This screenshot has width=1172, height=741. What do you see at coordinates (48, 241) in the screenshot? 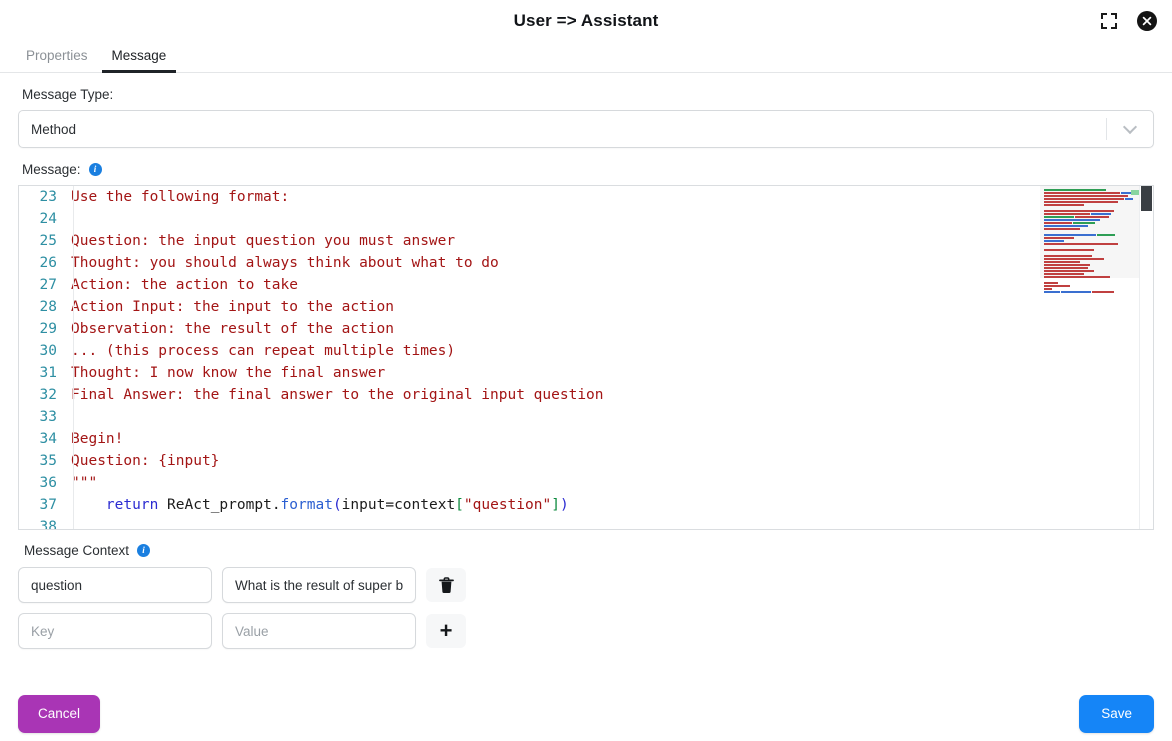
I see `line-number: 25` at bounding box center [48, 241].